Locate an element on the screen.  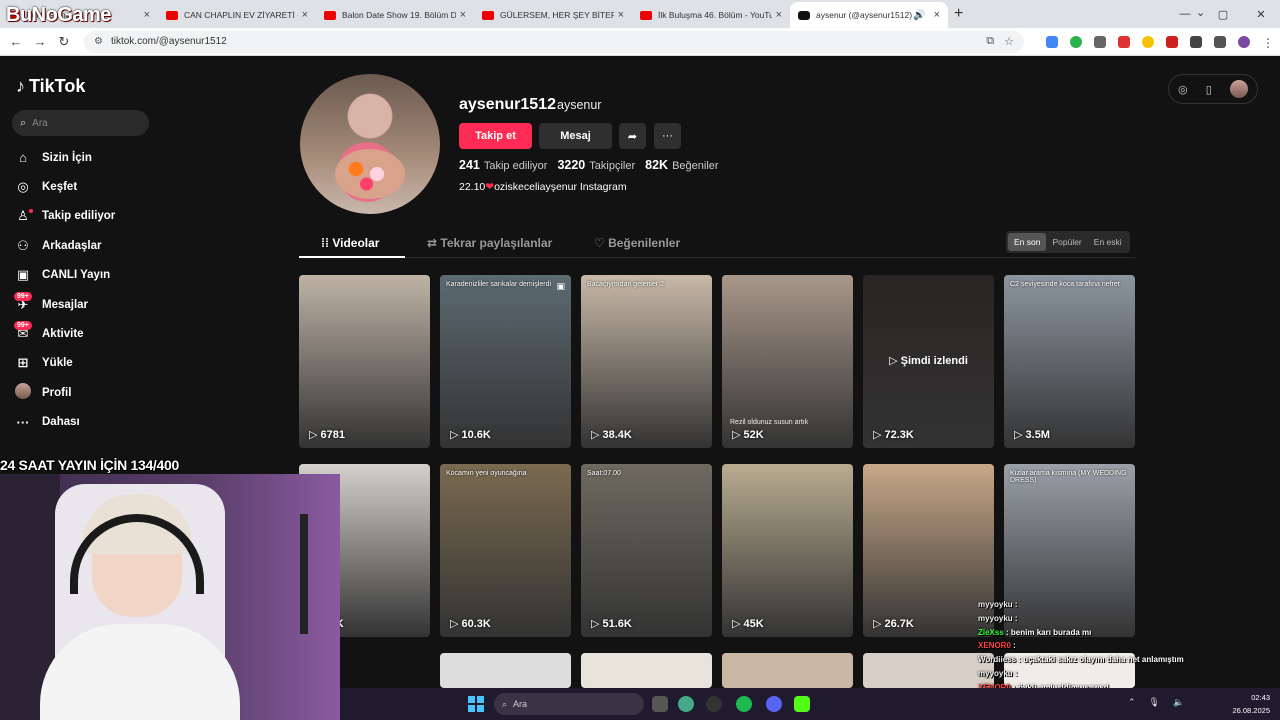
speaker-icon: 🔈 is located at coordinates (1178, 702).